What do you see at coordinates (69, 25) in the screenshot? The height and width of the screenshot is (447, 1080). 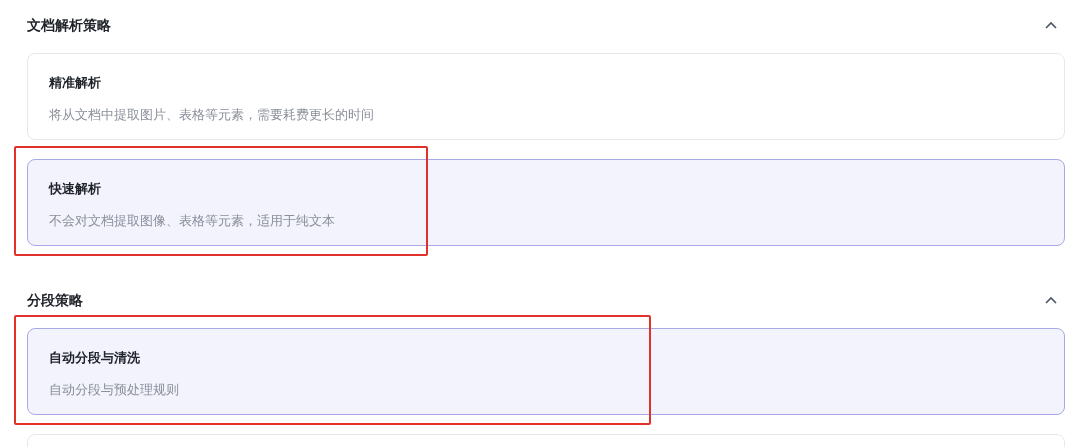 I see `section-title: 文档解析策略` at bounding box center [69, 25].